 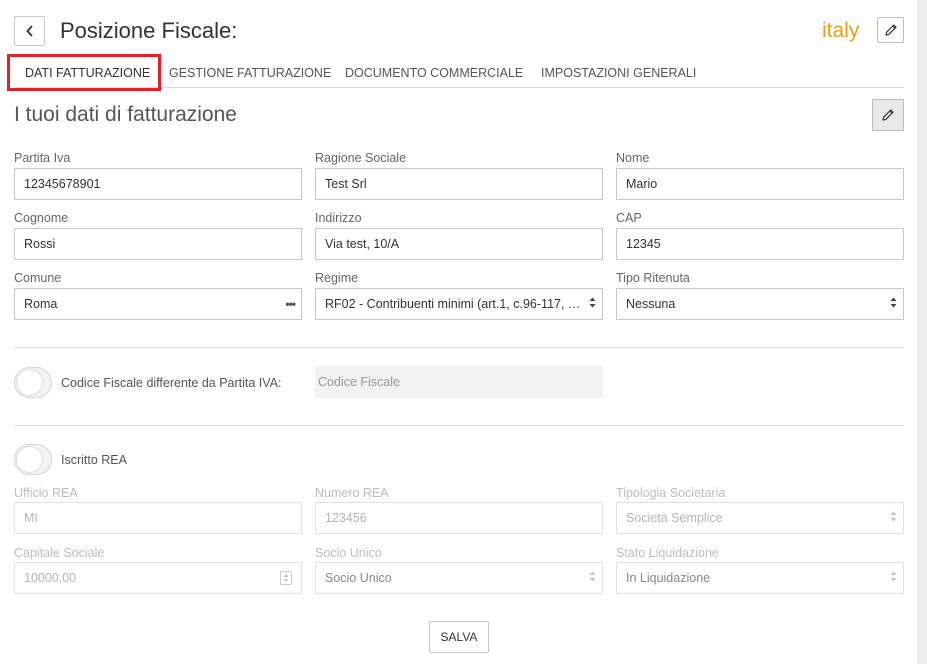 What do you see at coordinates (41, 304) in the screenshot?
I see `comune-value: Roma` at bounding box center [41, 304].